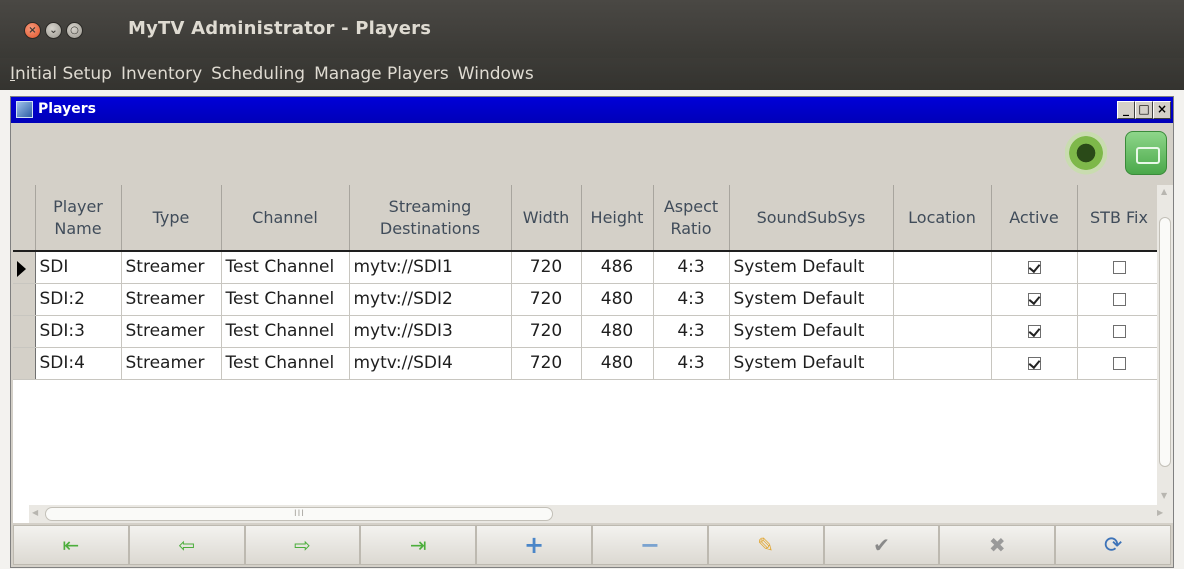  I want to click on menu-inventory: Inventory, so click(161, 74).